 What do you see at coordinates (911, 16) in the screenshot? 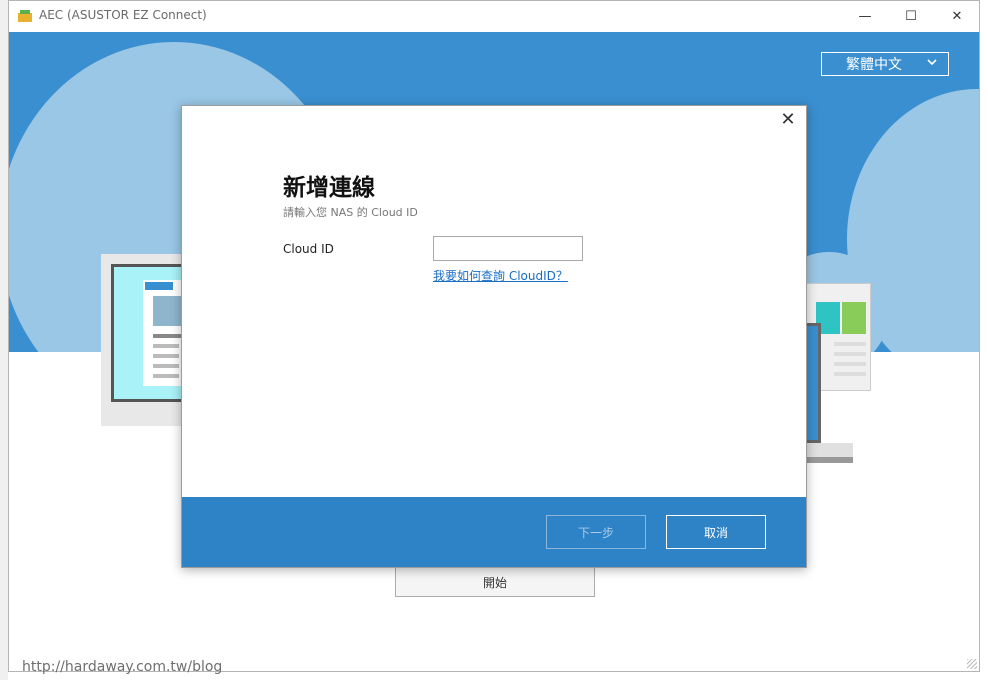
I see `maximize-button: ☐` at bounding box center [911, 16].